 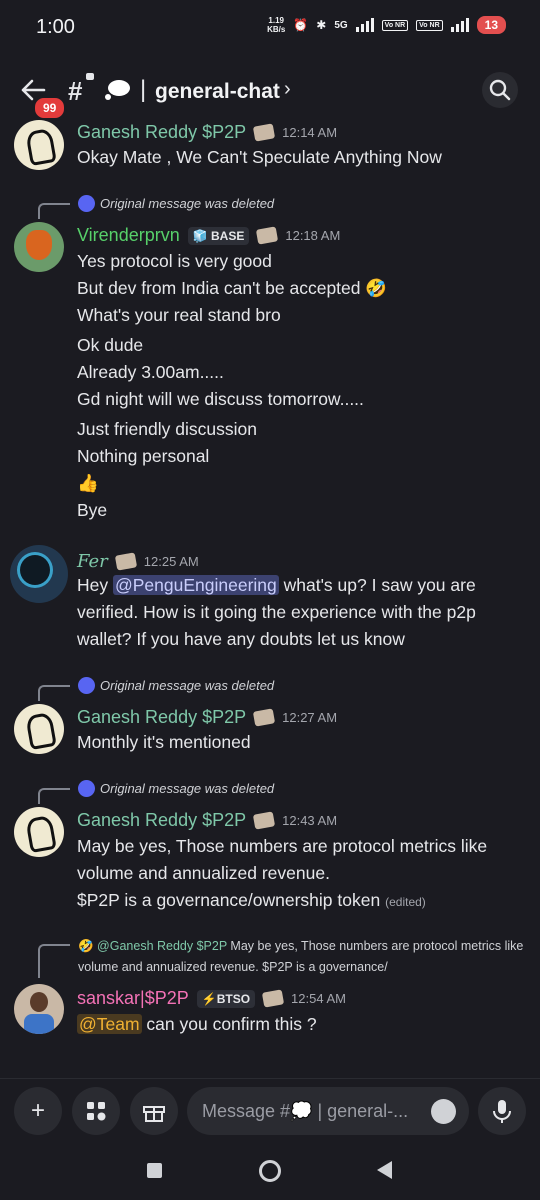 I want to click on search-button, so click(x=500, y=90).